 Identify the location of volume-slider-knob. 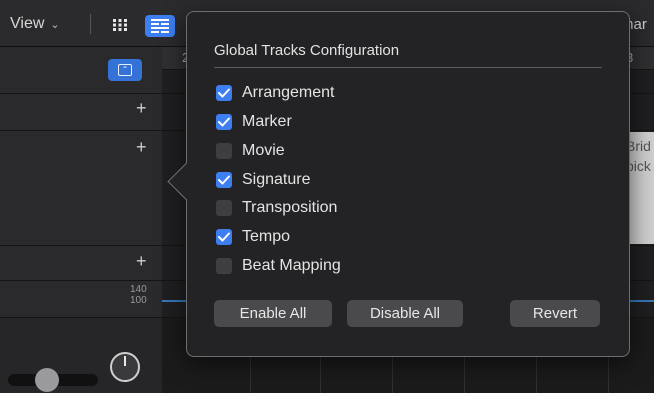
(47, 380).